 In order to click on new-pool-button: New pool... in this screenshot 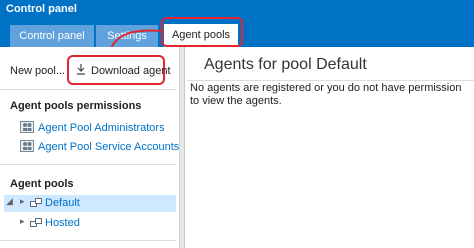, I will do `click(37, 71)`.